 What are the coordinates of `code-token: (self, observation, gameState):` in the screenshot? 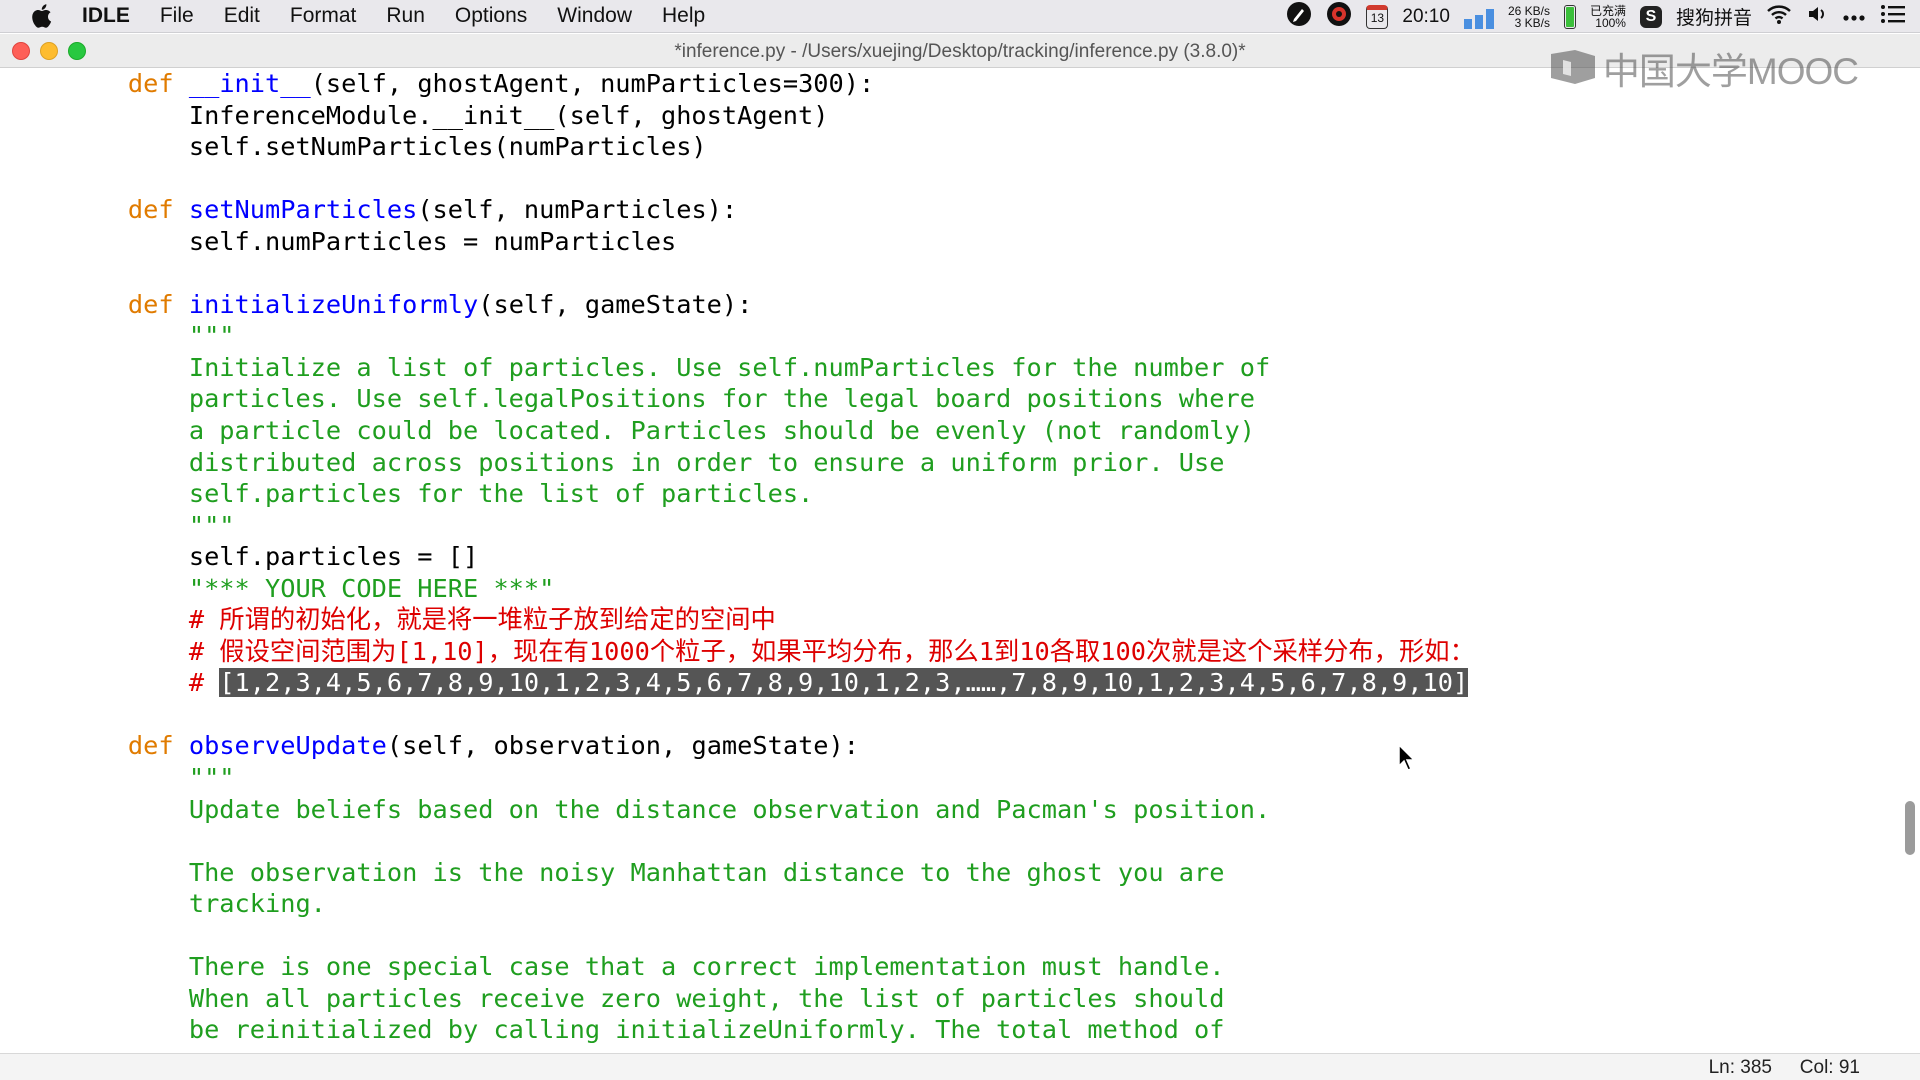 It's located at (622, 746).